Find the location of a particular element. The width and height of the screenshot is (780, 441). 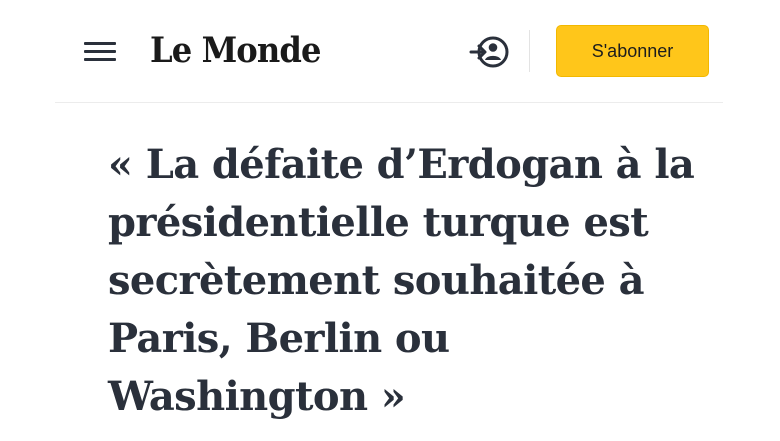

header-vertical-divider is located at coordinates (529, 51).